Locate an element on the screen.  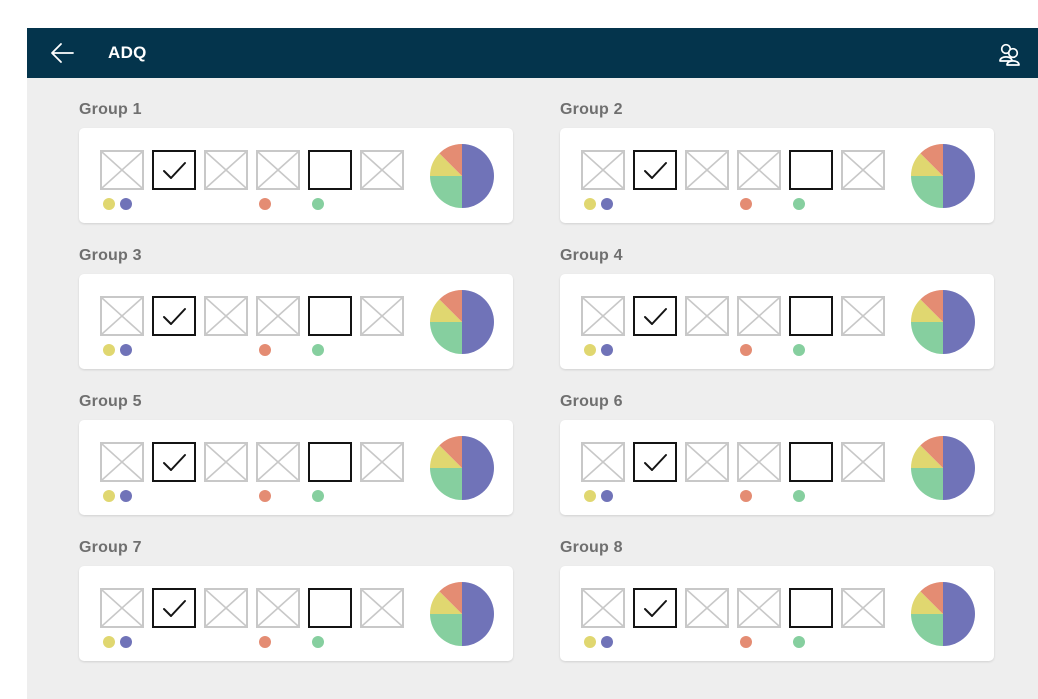
group-label: Group 4 is located at coordinates (591, 255).